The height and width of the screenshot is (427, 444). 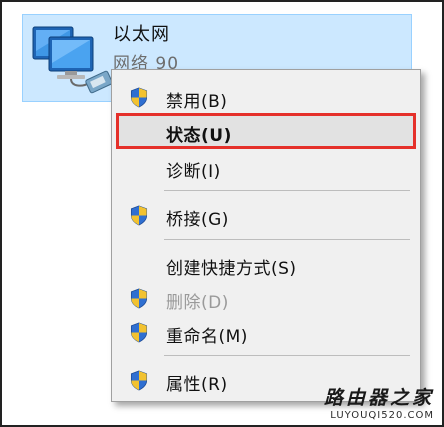 What do you see at coordinates (197, 303) in the screenshot?
I see `menu-item-label: 删除(D)` at bounding box center [197, 303].